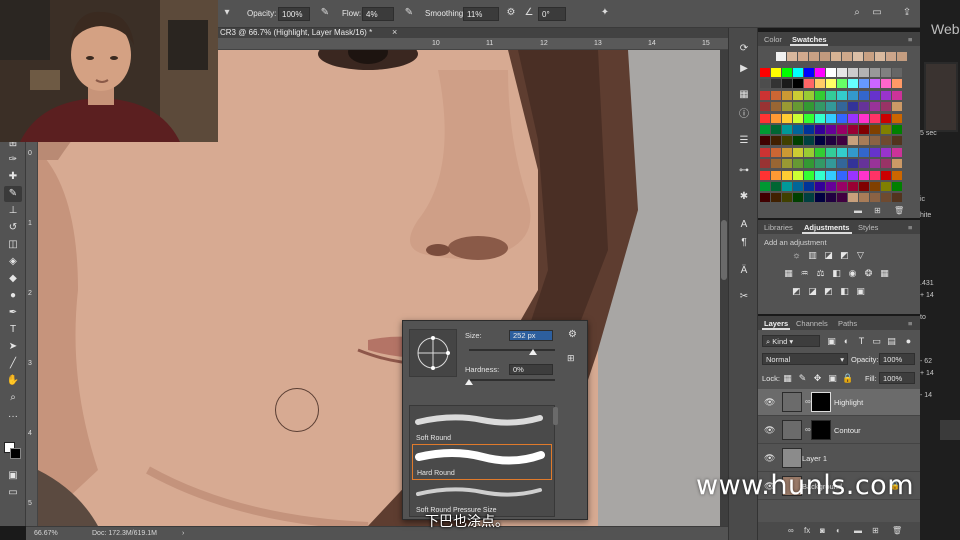 The image size is (960, 540). I want to click on filter-type-icon: T, so click(861, 341).